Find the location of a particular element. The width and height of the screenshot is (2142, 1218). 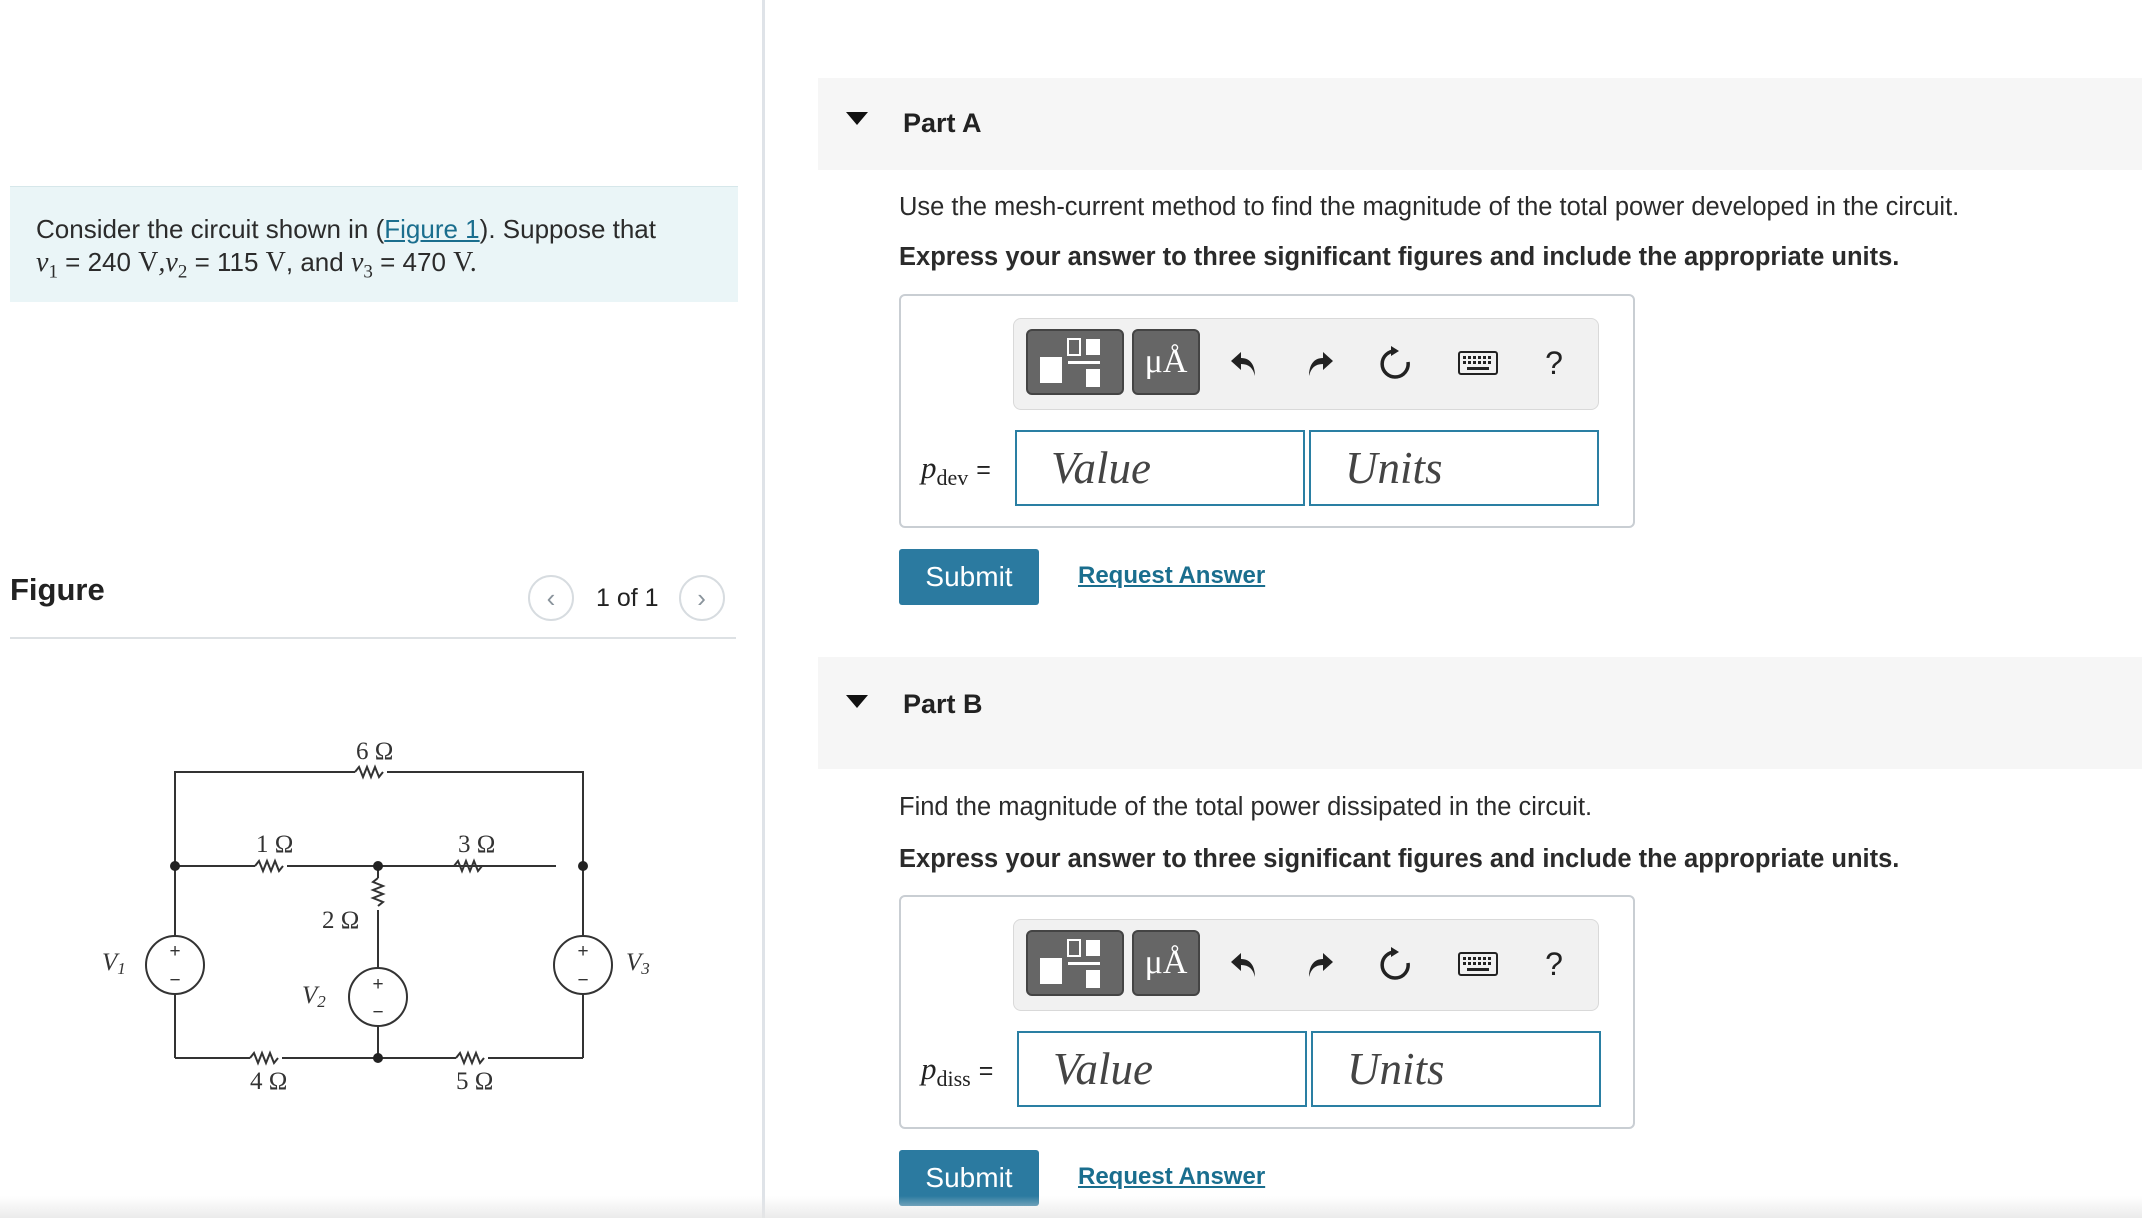

chevron-right-icon: › is located at coordinates (701, 598).